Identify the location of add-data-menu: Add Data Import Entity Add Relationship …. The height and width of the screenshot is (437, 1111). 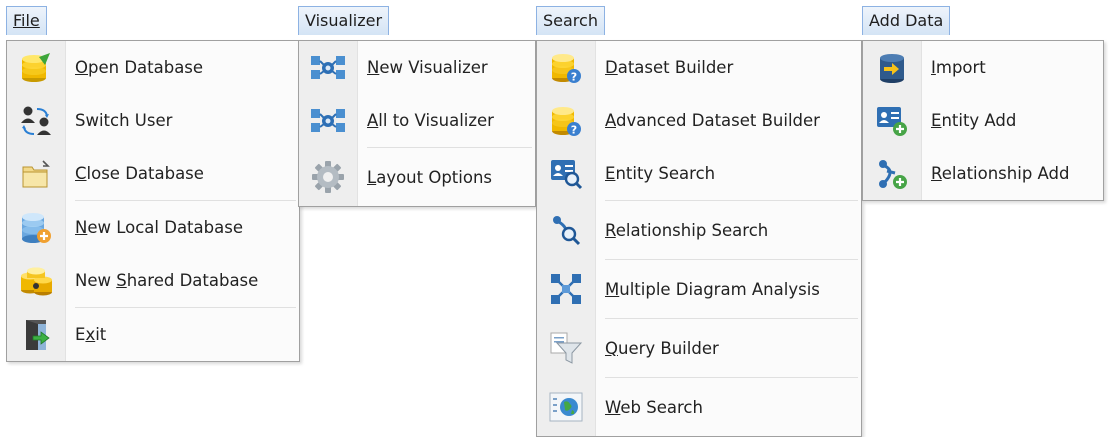
(983, 103).